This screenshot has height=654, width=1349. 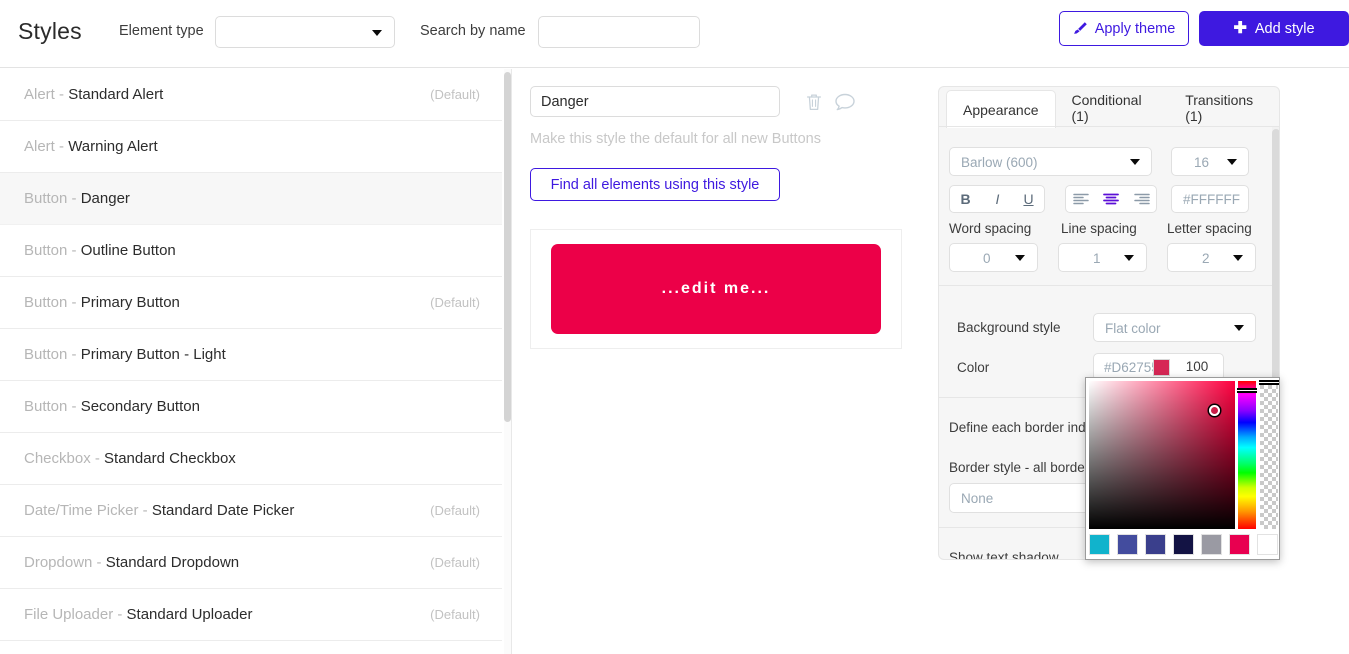 What do you see at coordinates (1113, 108) in the screenshot?
I see `tab-conditional: Conditional (1)` at bounding box center [1113, 108].